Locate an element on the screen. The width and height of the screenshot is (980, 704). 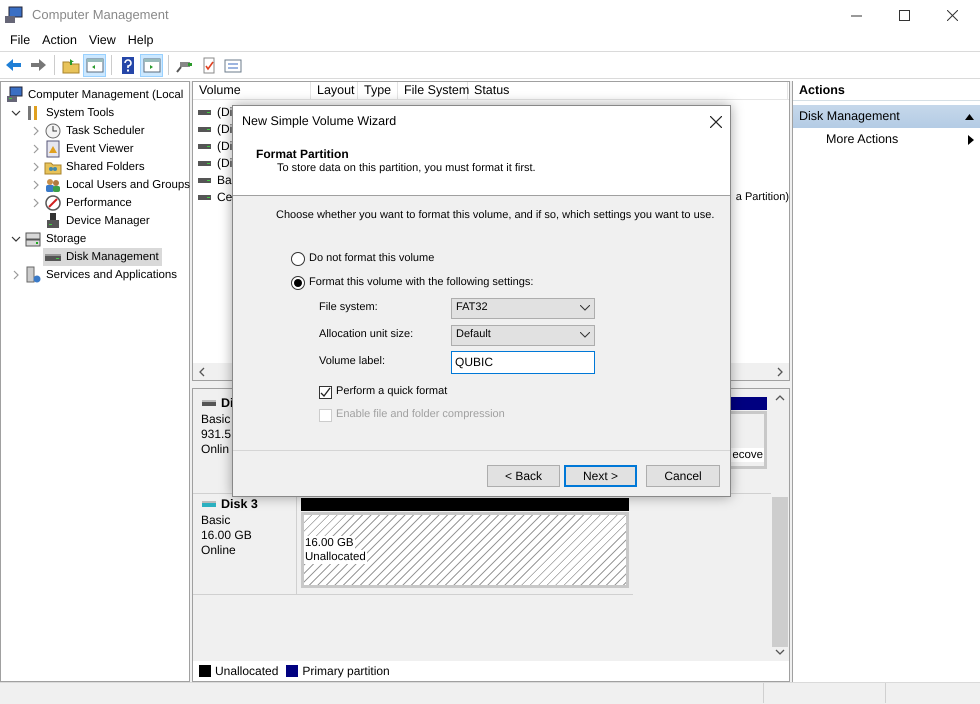
tree-item: Event Viewer is located at coordinates (90, 149).